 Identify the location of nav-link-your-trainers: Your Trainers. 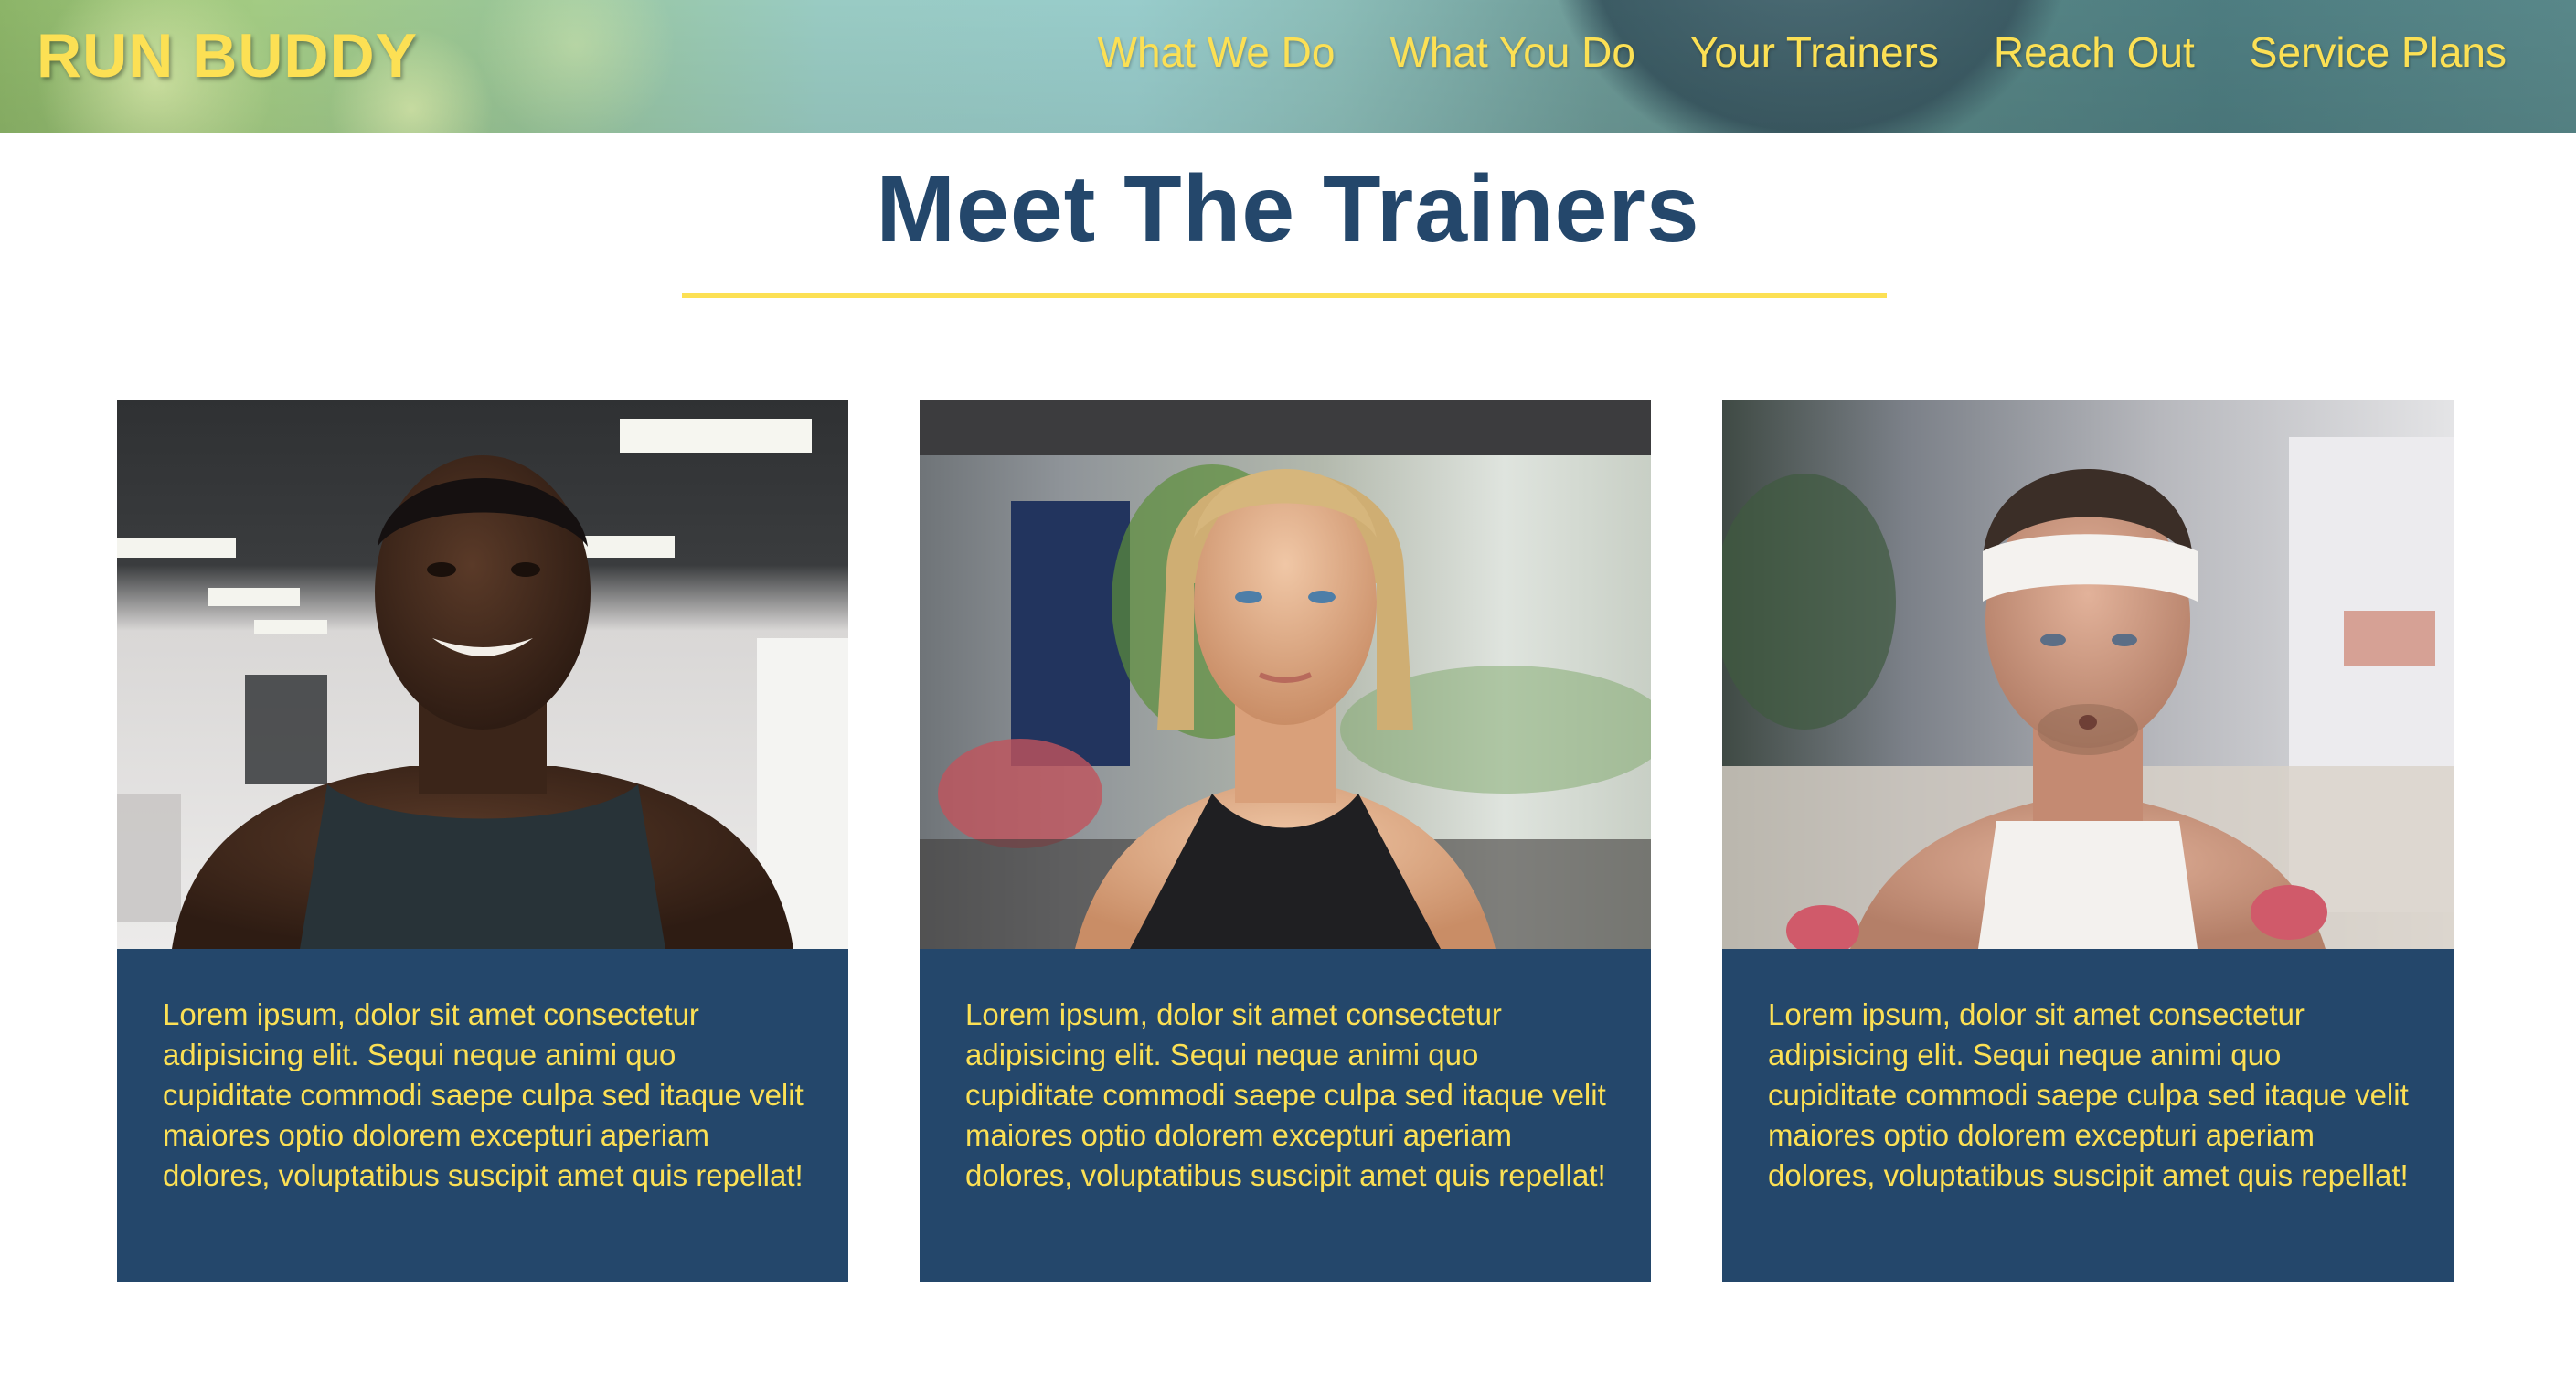
(1814, 52).